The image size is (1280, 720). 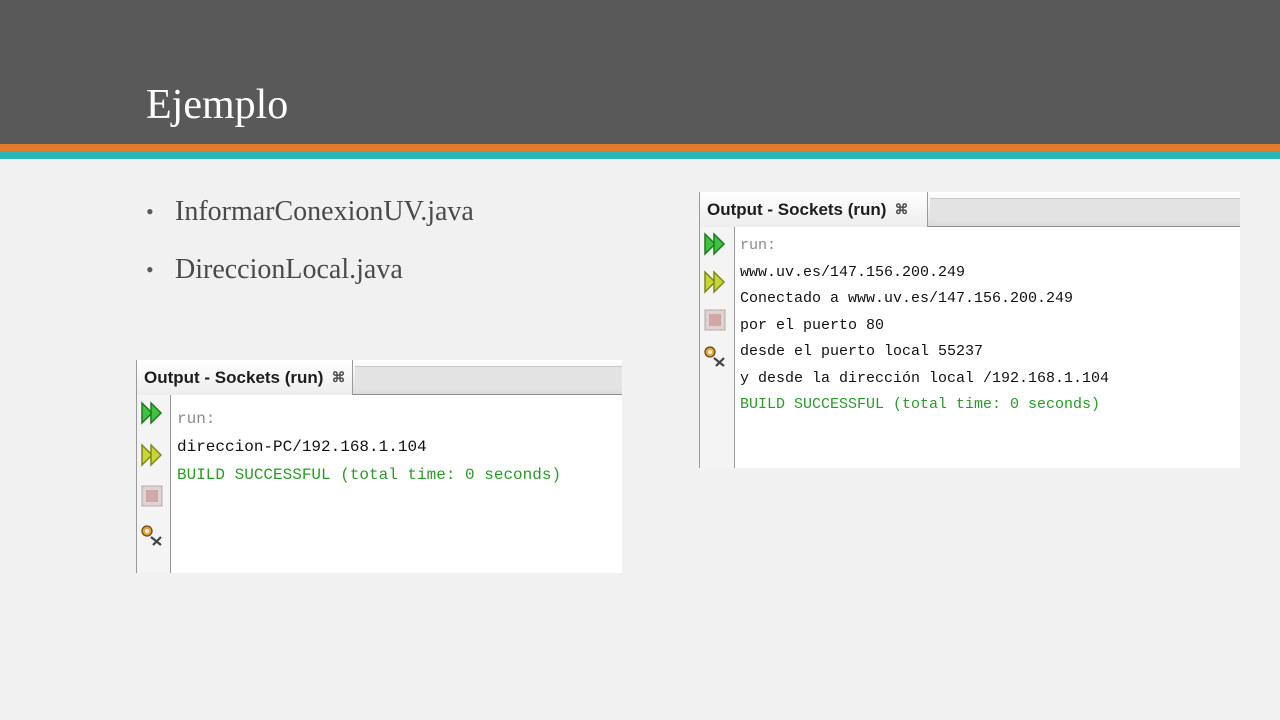 What do you see at coordinates (862, 351) in the screenshot?
I see `output-line: desde el puerto local 55237` at bounding box center [862, 351].